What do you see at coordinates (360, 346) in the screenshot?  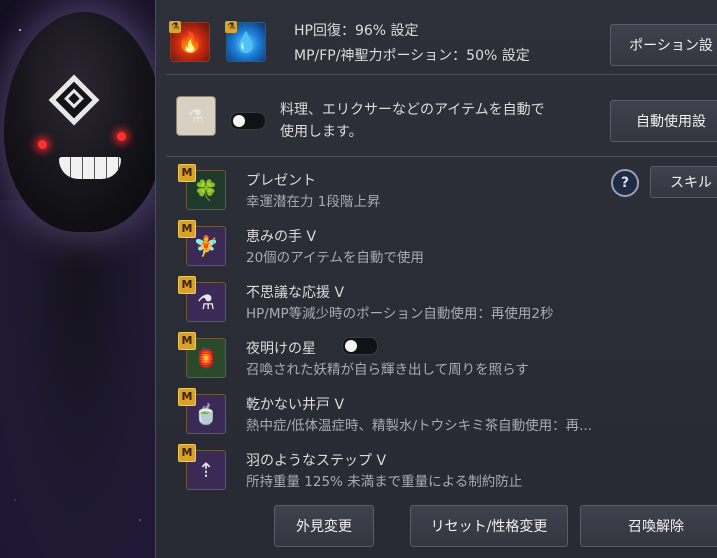 I see `dawn-star-toggle` at bounding box center [360, 346].